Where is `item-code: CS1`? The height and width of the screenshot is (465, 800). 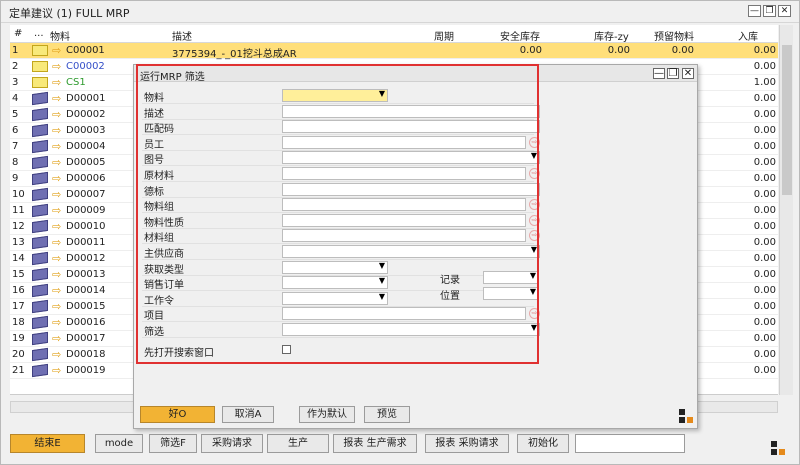 item-code: CS1 is located at coordinates (76, 82).